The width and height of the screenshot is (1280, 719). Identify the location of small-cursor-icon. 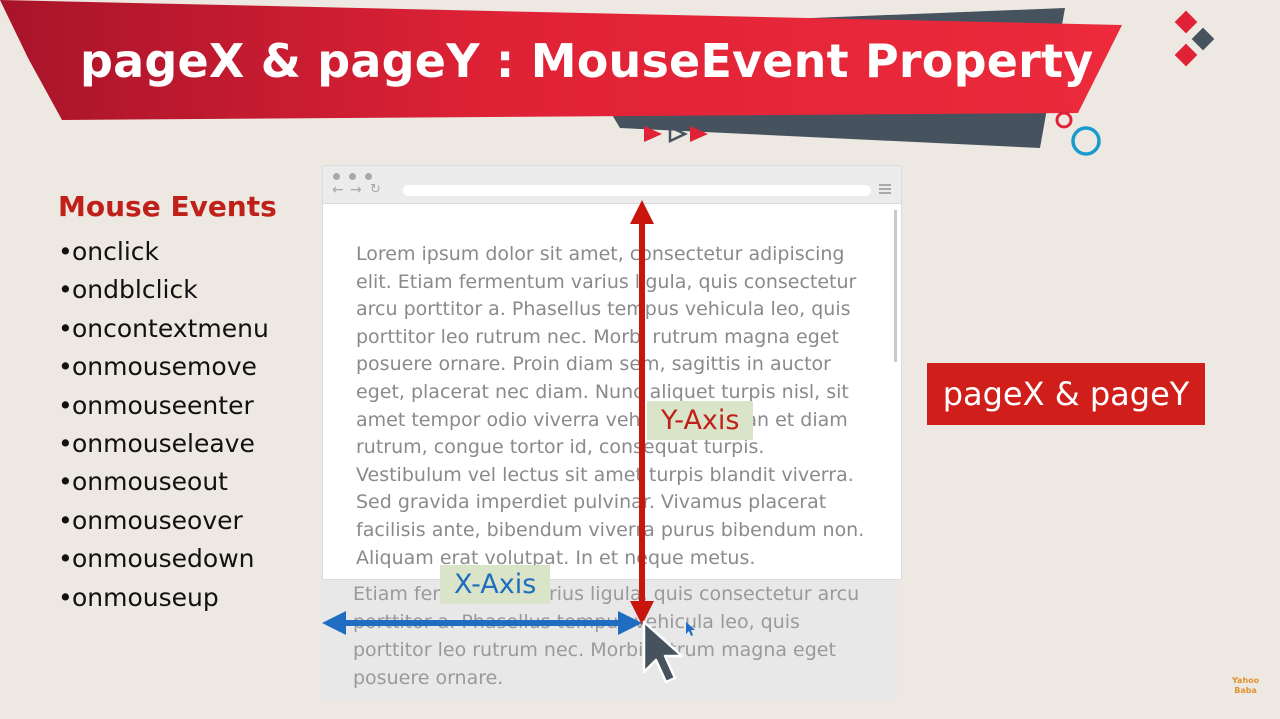
(690, 629).